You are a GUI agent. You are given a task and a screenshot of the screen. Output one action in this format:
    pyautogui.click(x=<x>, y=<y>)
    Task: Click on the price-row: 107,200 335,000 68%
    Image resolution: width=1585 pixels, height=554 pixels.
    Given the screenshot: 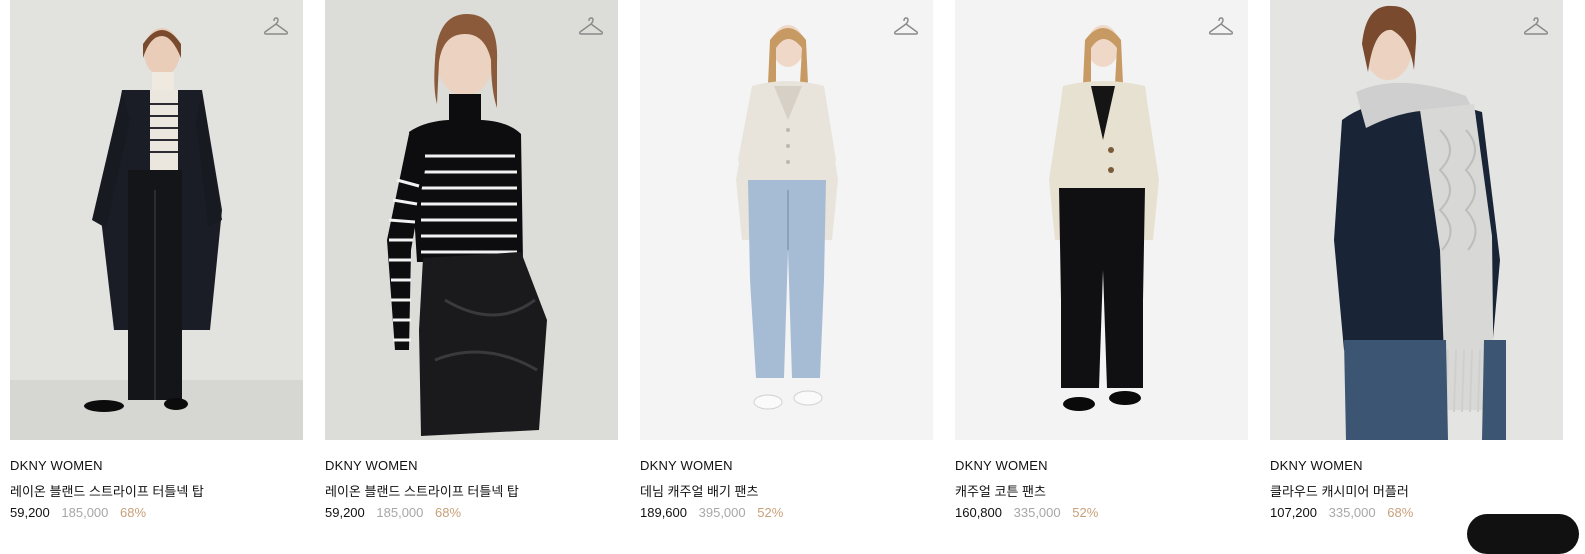 What is the action you would take?
    pyautogui.click(x=1341, y=512)
    